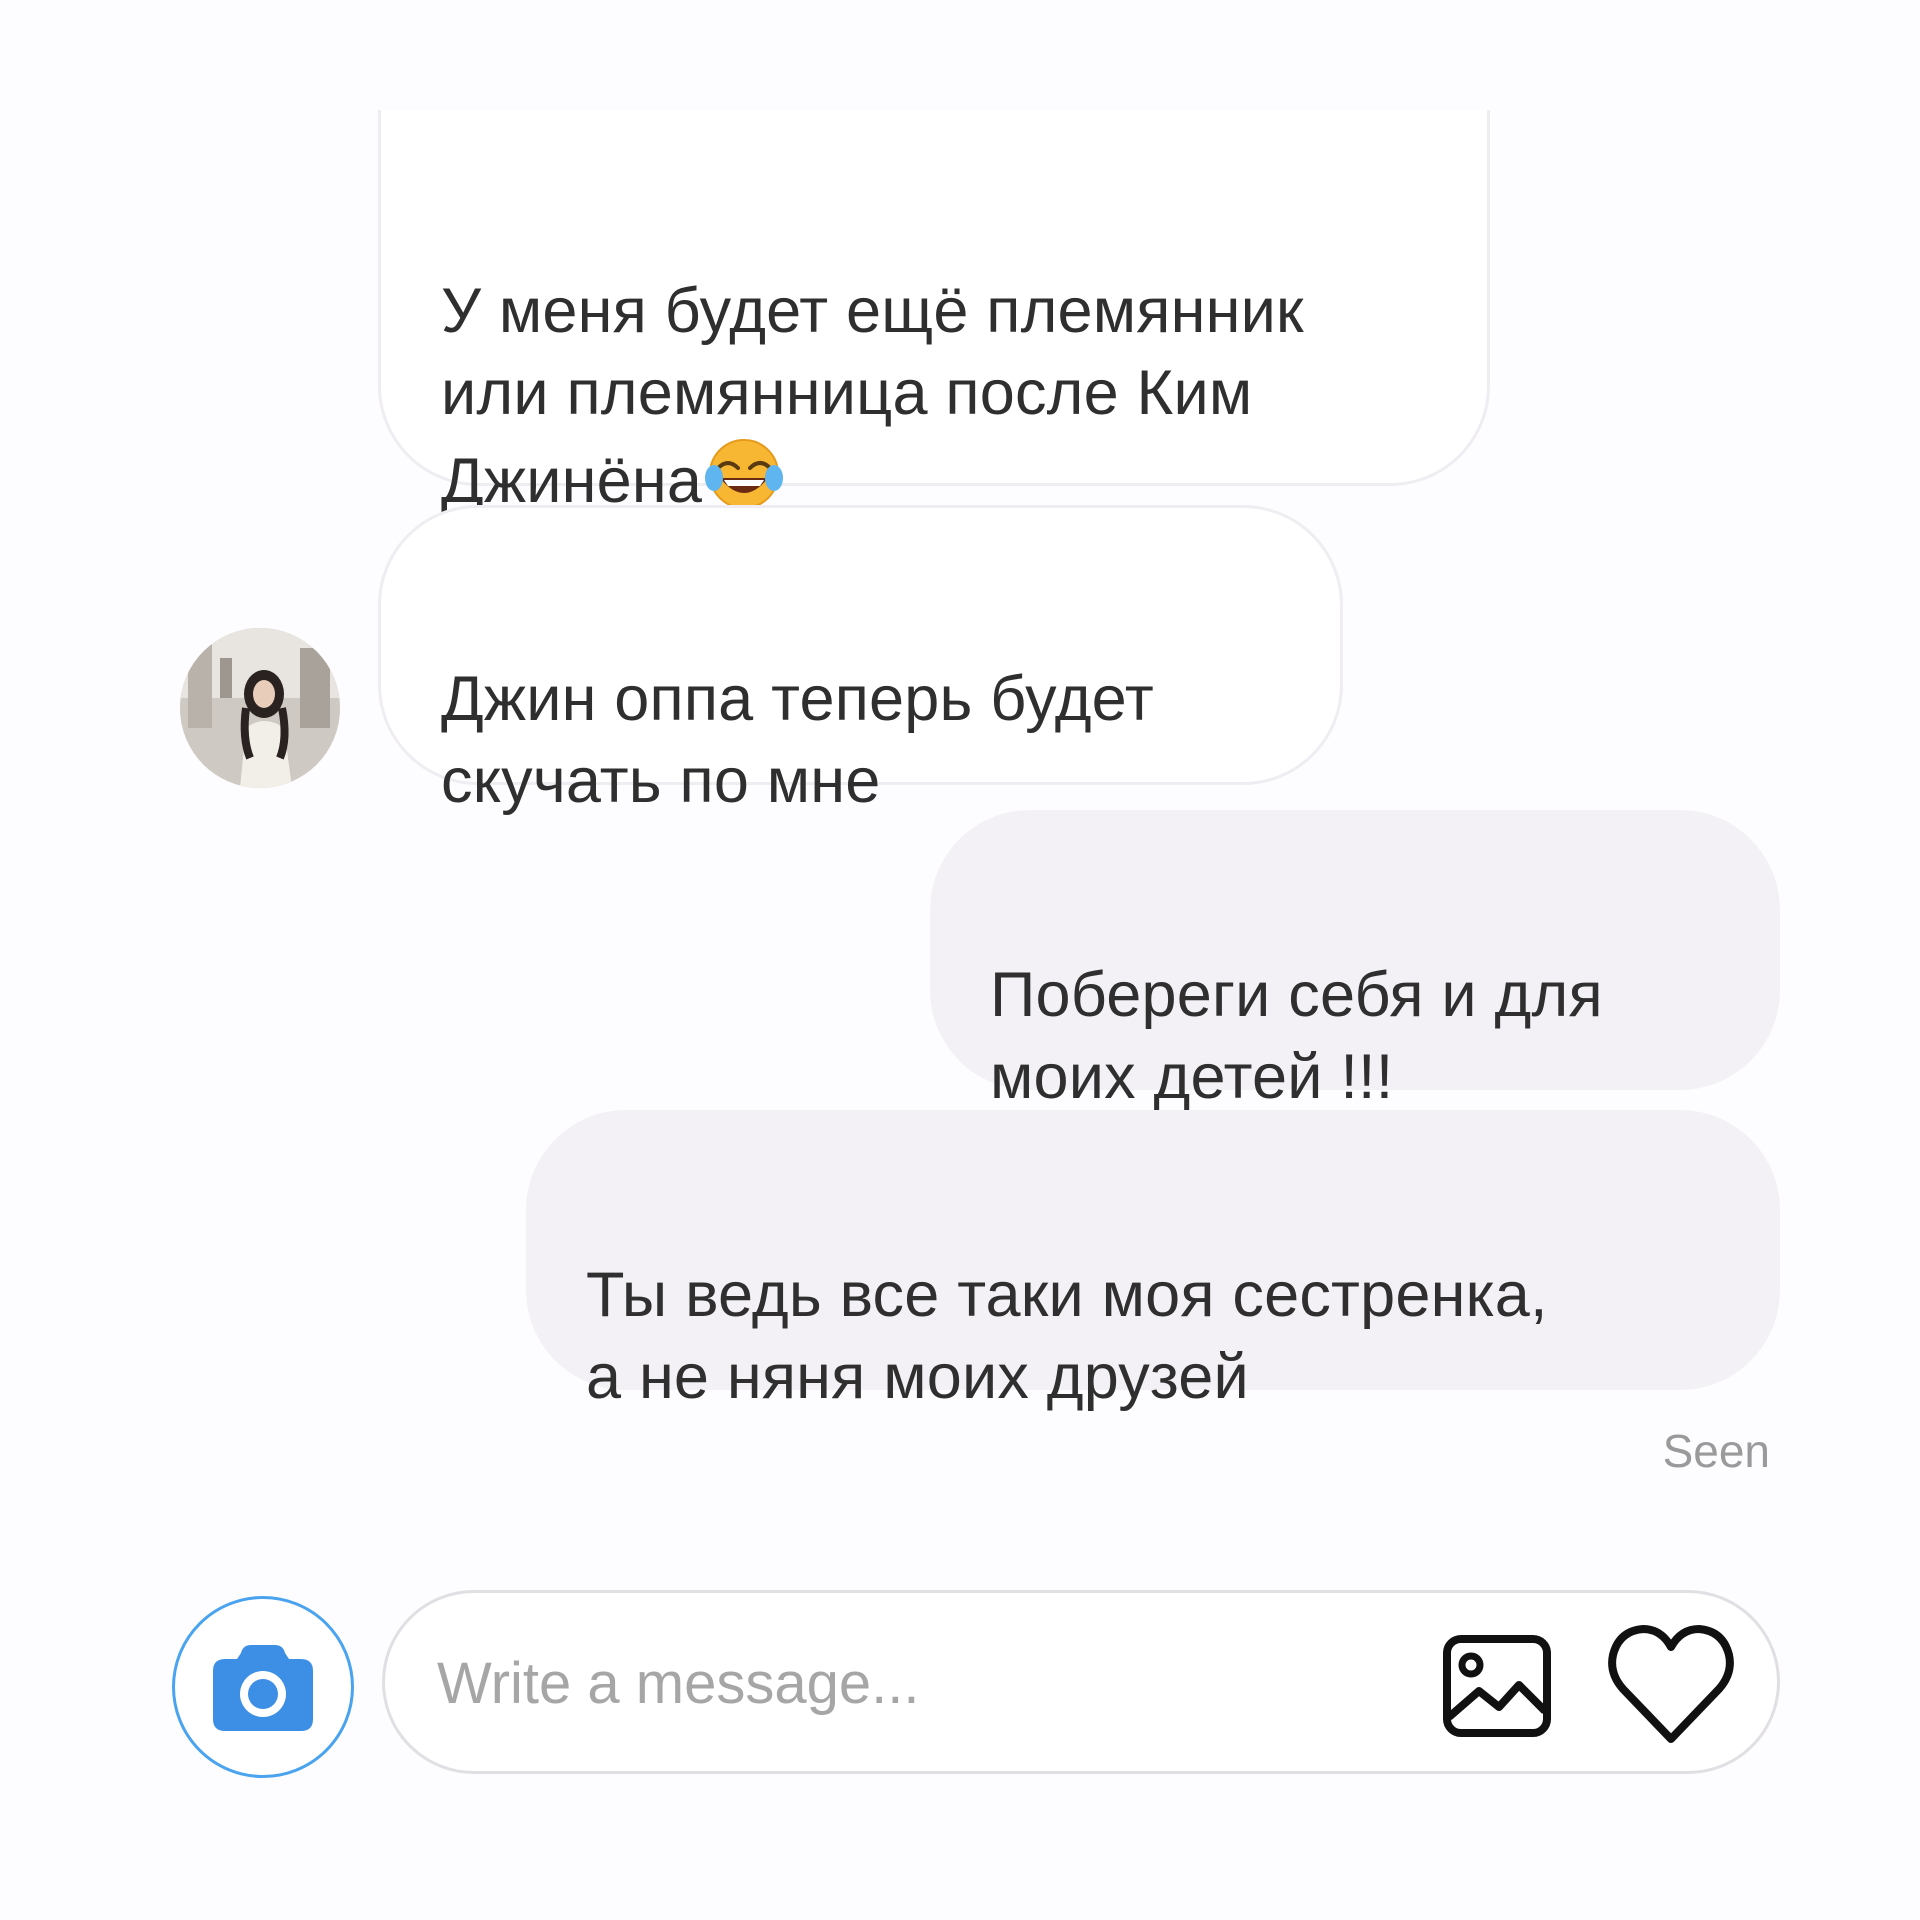  I want to click on laughing-tears-emoji-icon, so click(744, 474).